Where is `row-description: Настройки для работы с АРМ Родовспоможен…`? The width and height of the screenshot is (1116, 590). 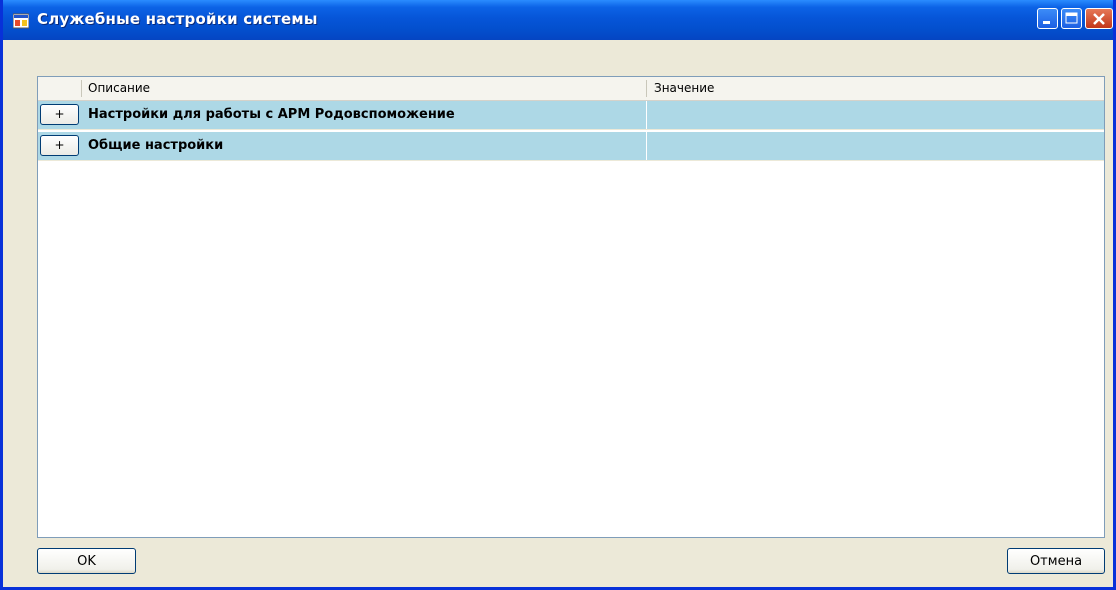
row-description: Настройки для работы с АРМ Родовспоможен… is located at coordinates (271, 114).